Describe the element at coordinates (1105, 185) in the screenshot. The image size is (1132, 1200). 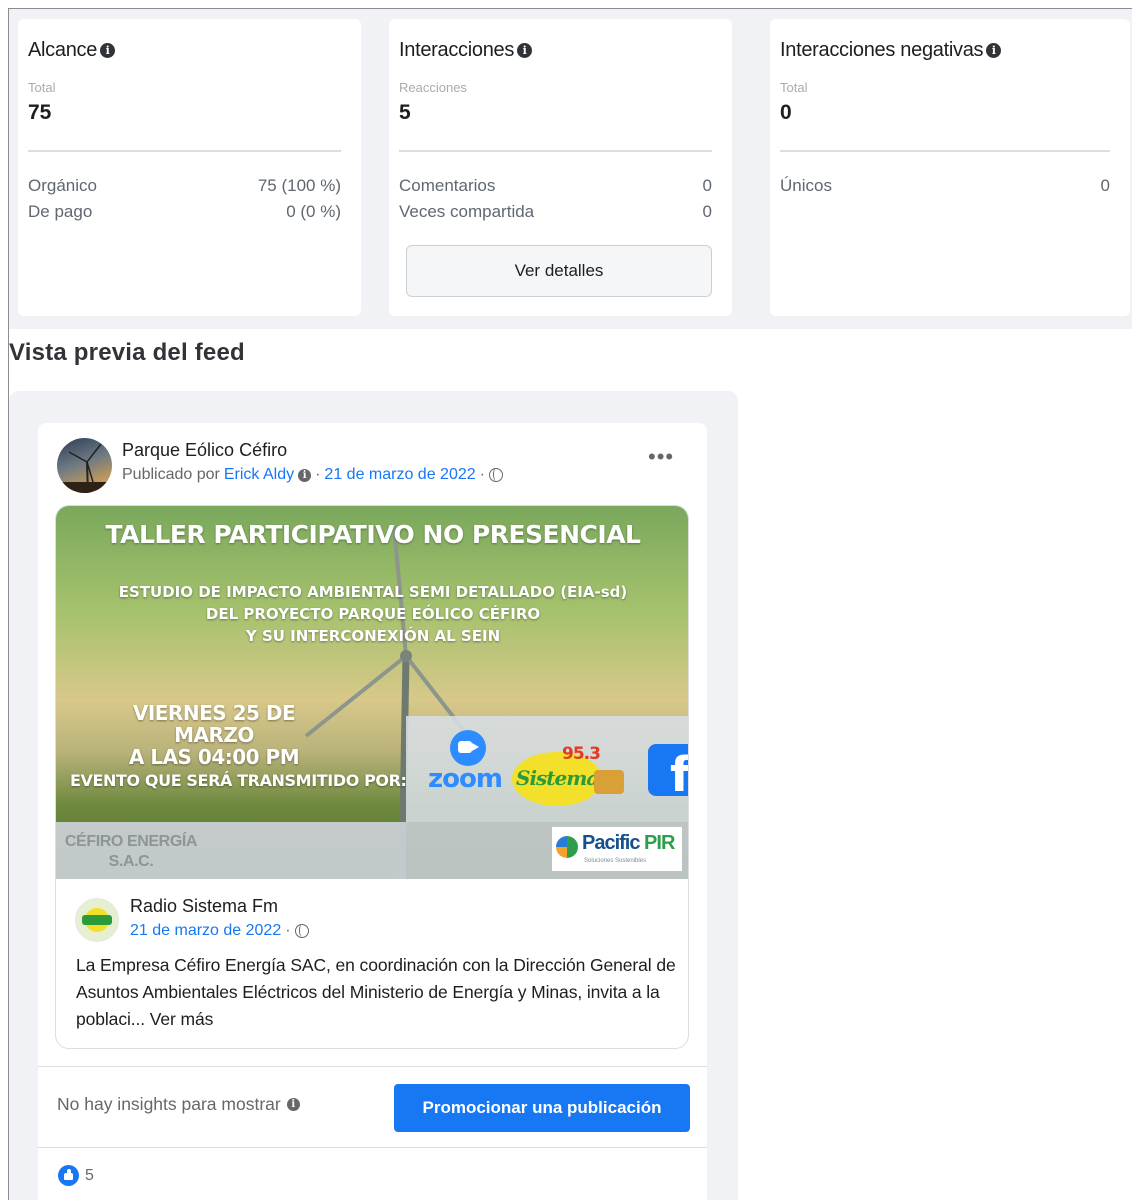
I see `unique-value: 0` at that location.